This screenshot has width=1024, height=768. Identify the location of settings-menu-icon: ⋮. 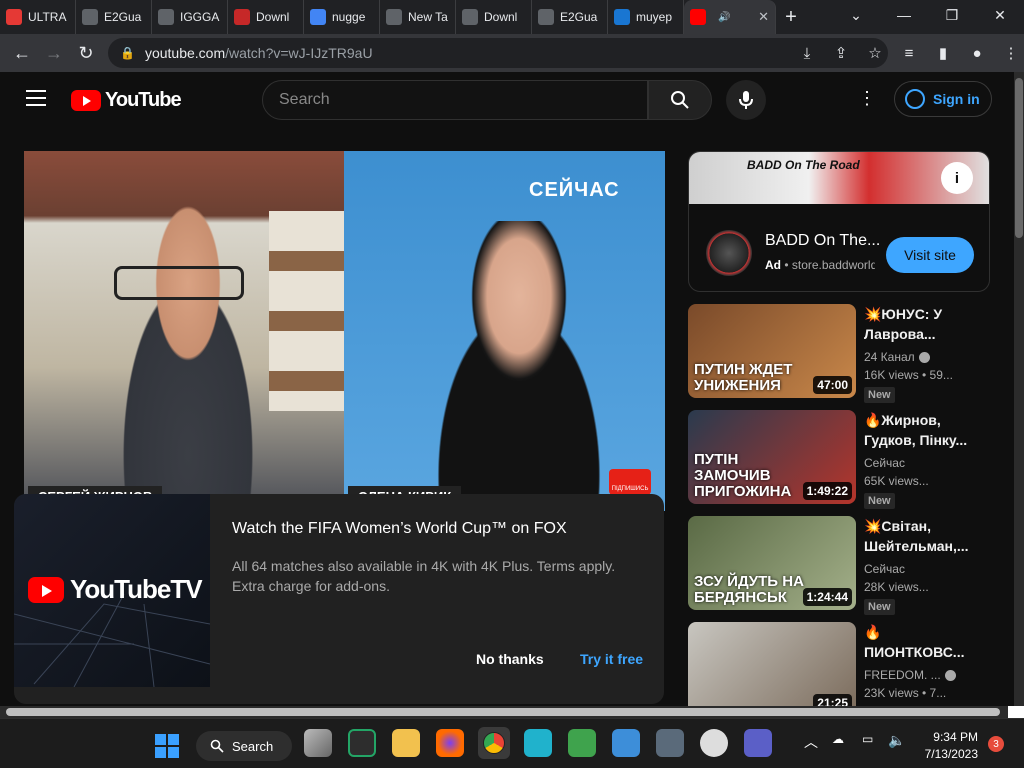
(867, 98).